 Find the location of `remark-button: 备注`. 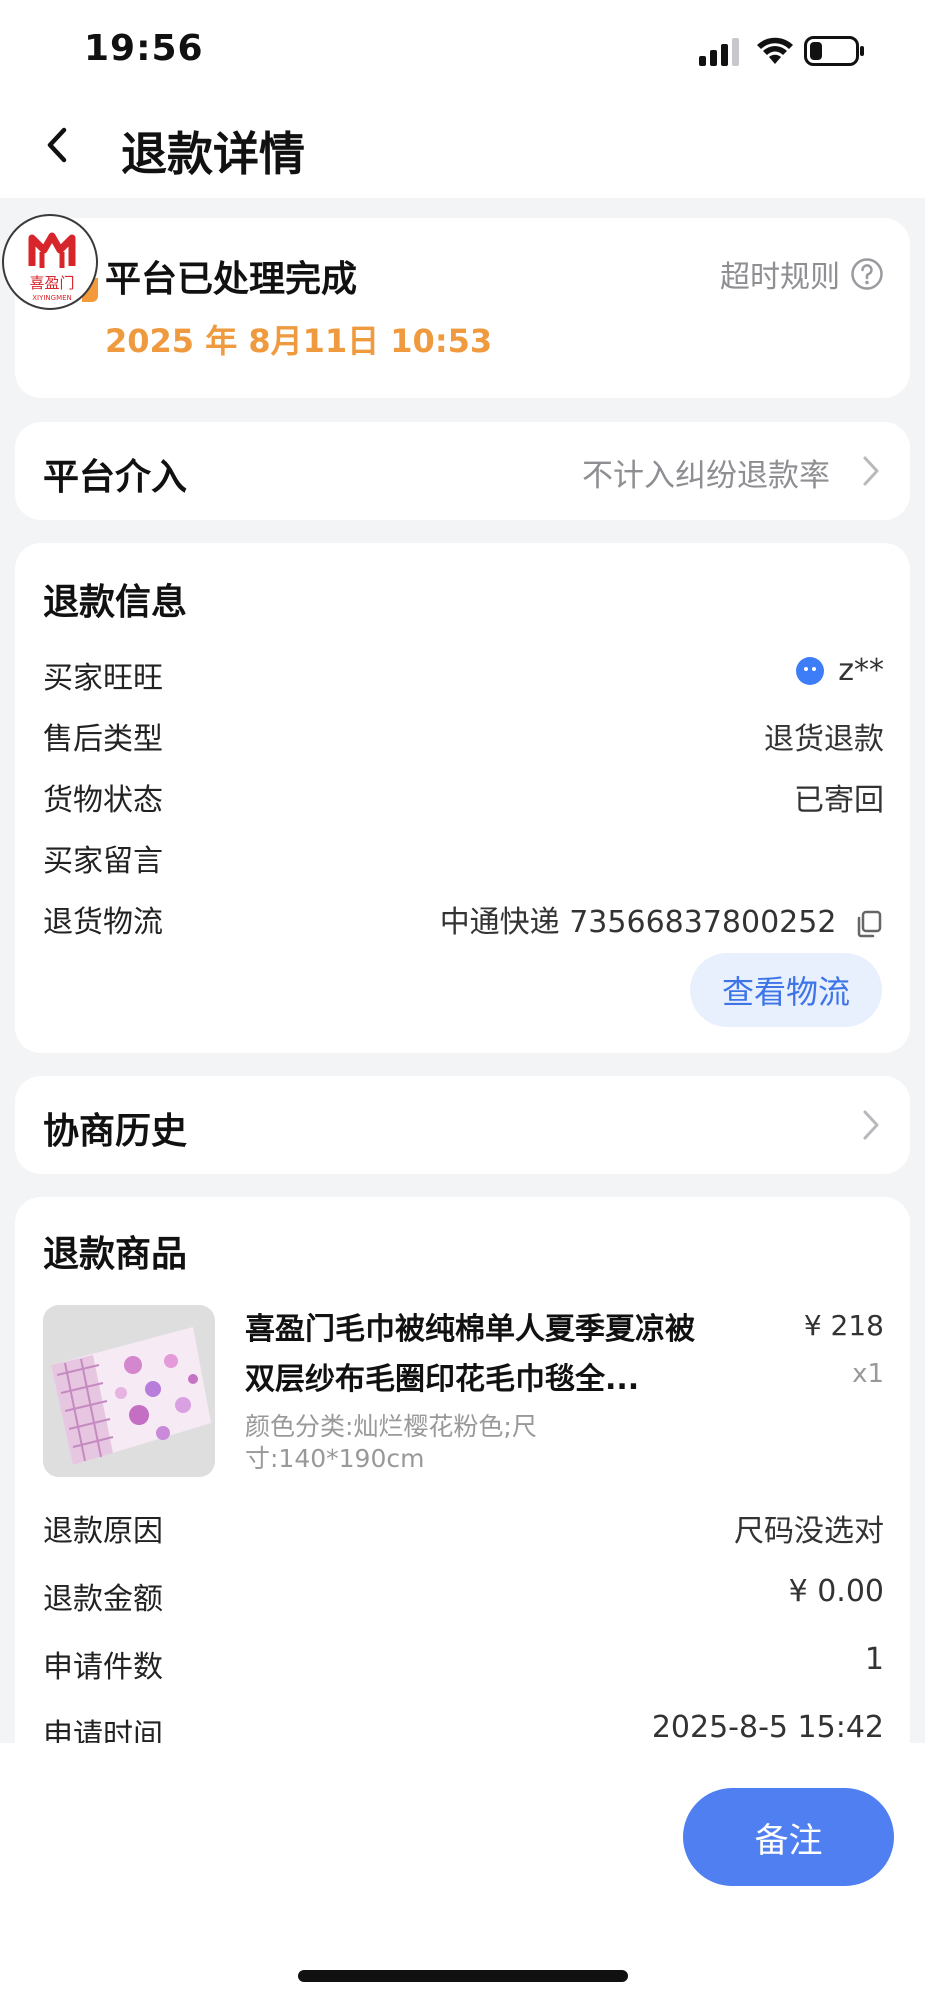

remark-button: 备注 is located at coordinates (788, 1837).